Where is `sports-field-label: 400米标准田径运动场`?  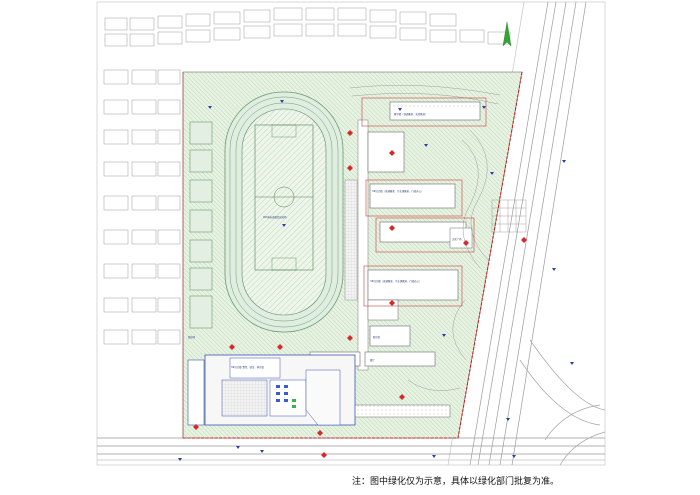 sports-field-label: 400米标准田径运动场 is located at coordinates (275, 217).